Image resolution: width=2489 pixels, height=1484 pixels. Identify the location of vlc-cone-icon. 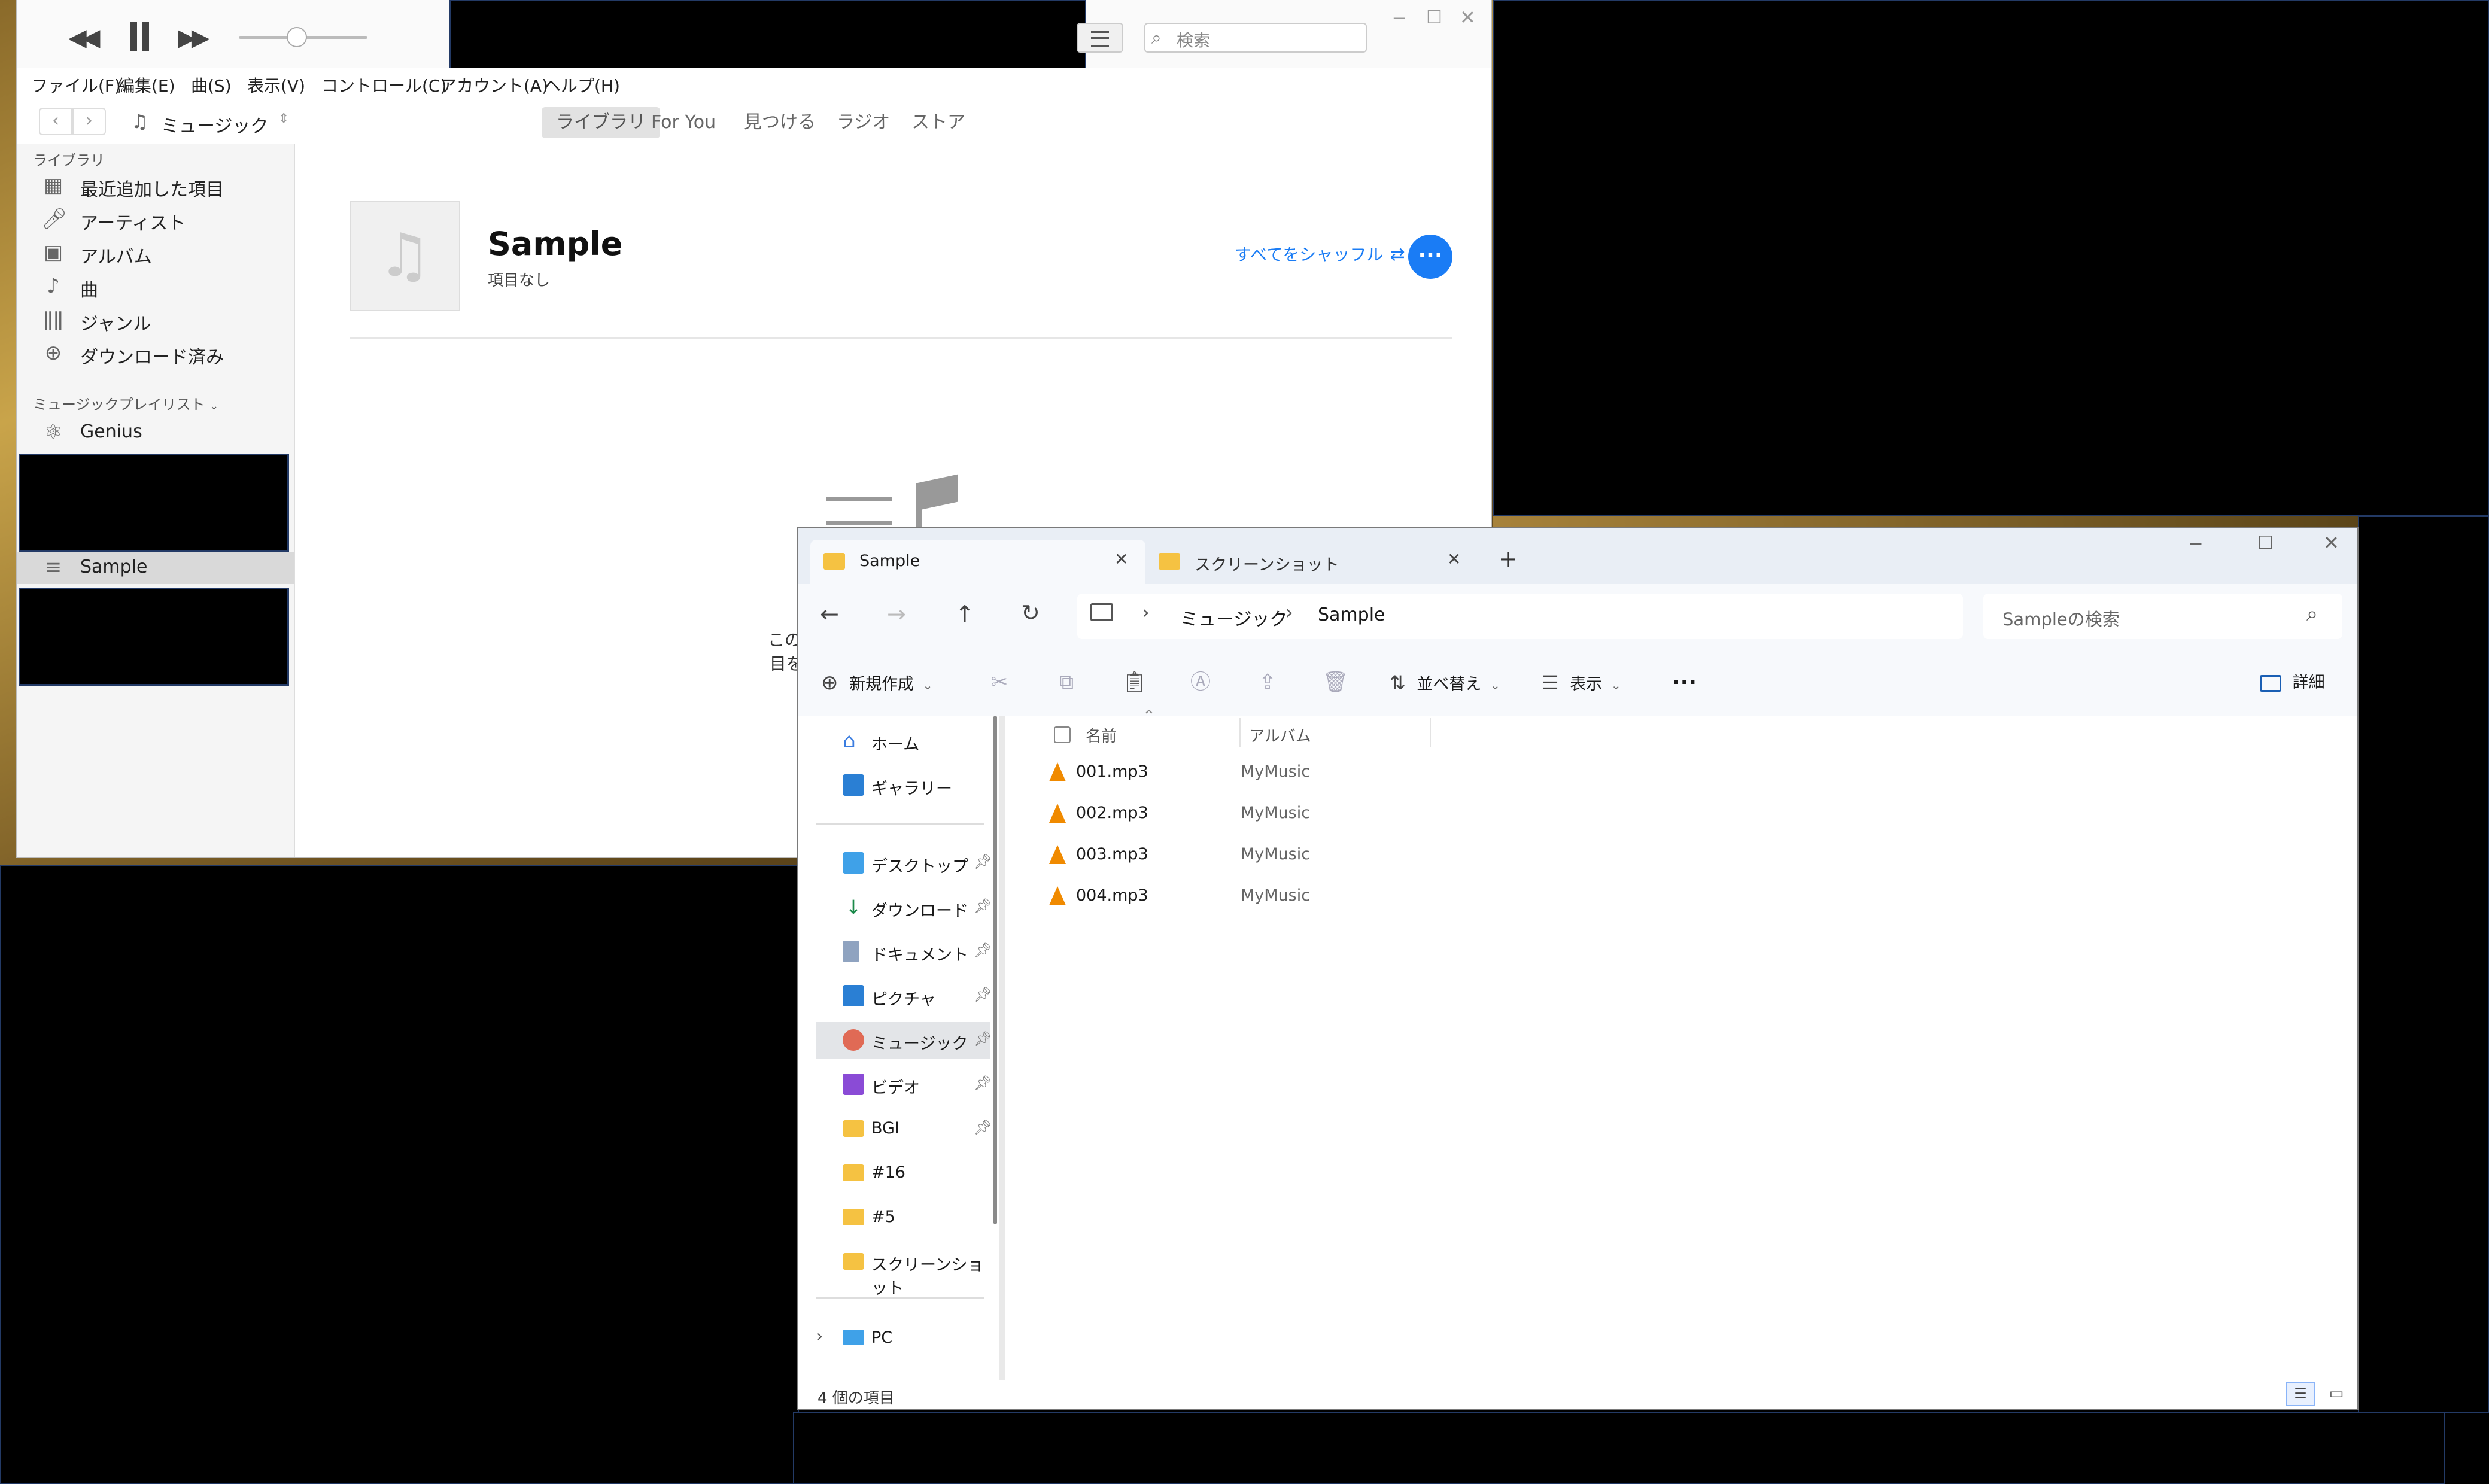
(1057, 813).